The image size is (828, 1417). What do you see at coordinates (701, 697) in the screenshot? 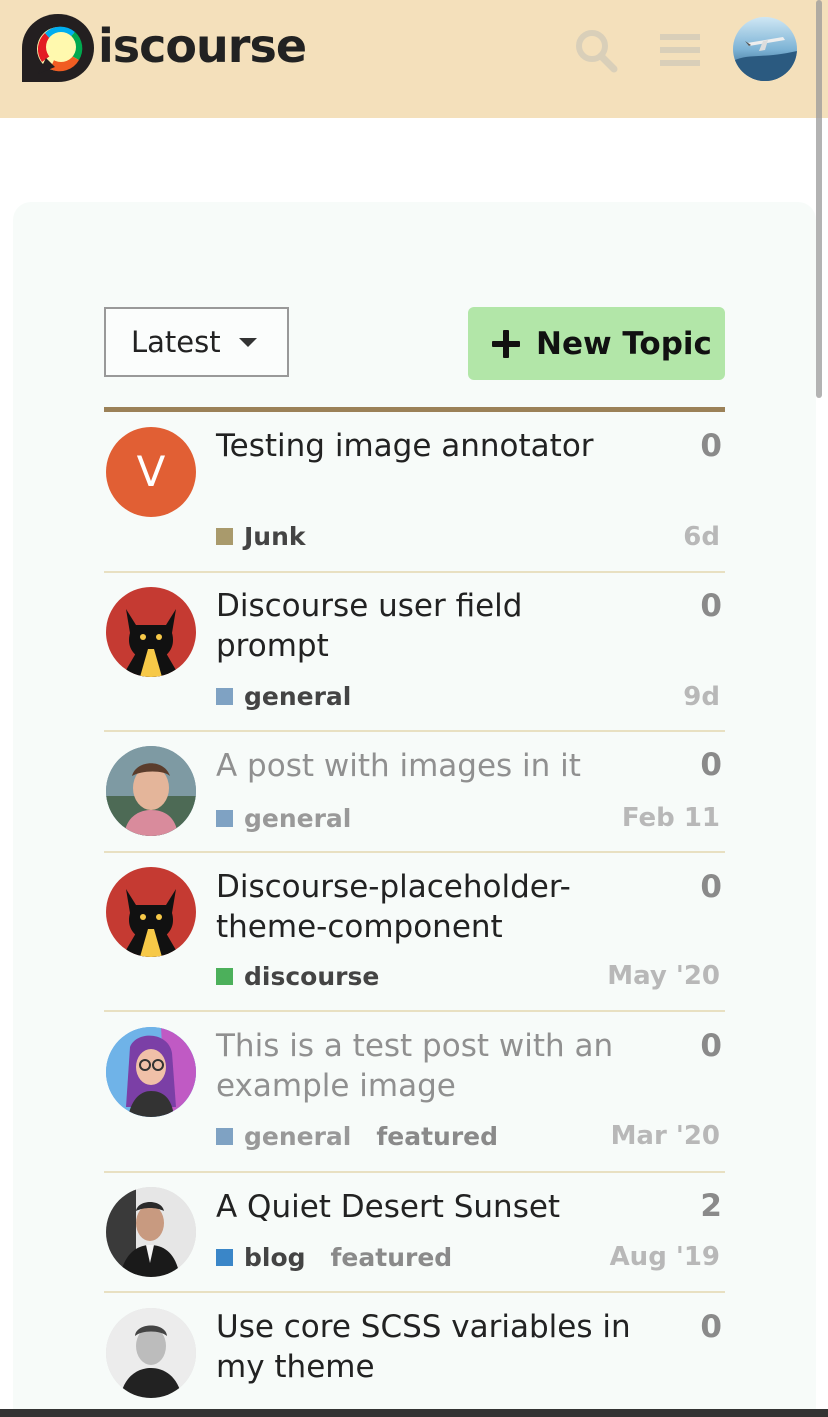
I see `activity-age: 9d` at bounding box center [701, 697].